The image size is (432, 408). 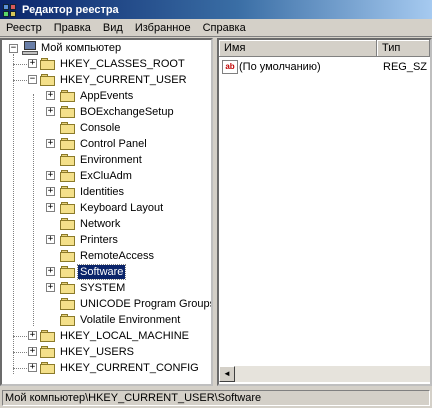 I want to click on tree-label: ExCluAdm, so click(x=106, y=176).